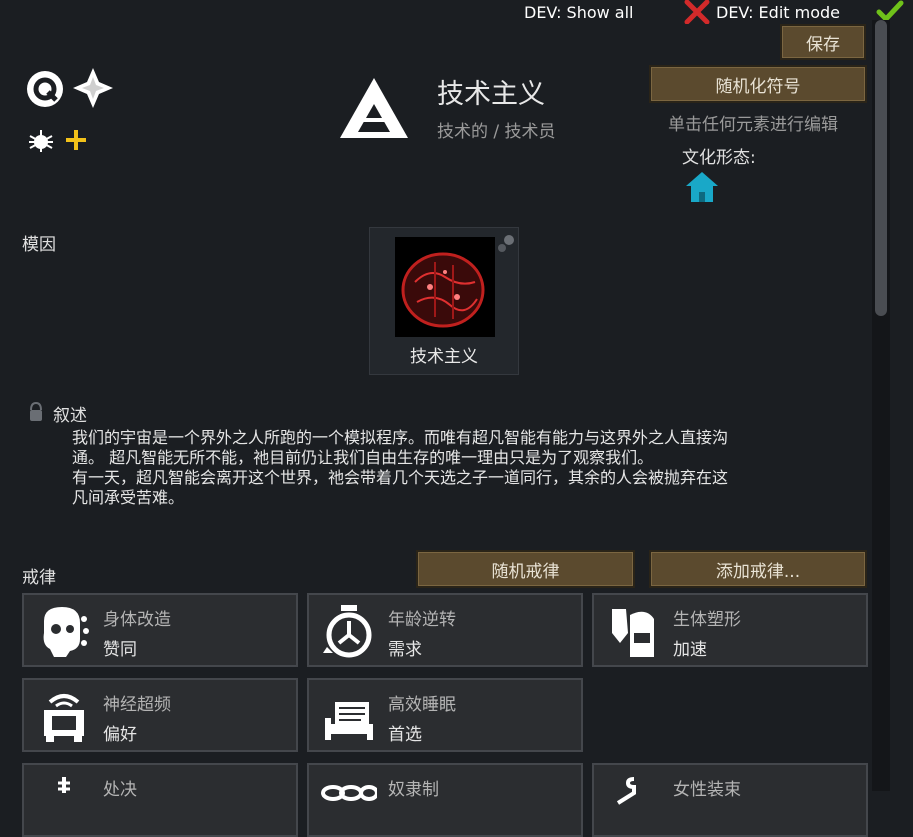  Describe the element at coordinates (76, 140) in the screenshot. I see `add-symbol-icon` at that location.